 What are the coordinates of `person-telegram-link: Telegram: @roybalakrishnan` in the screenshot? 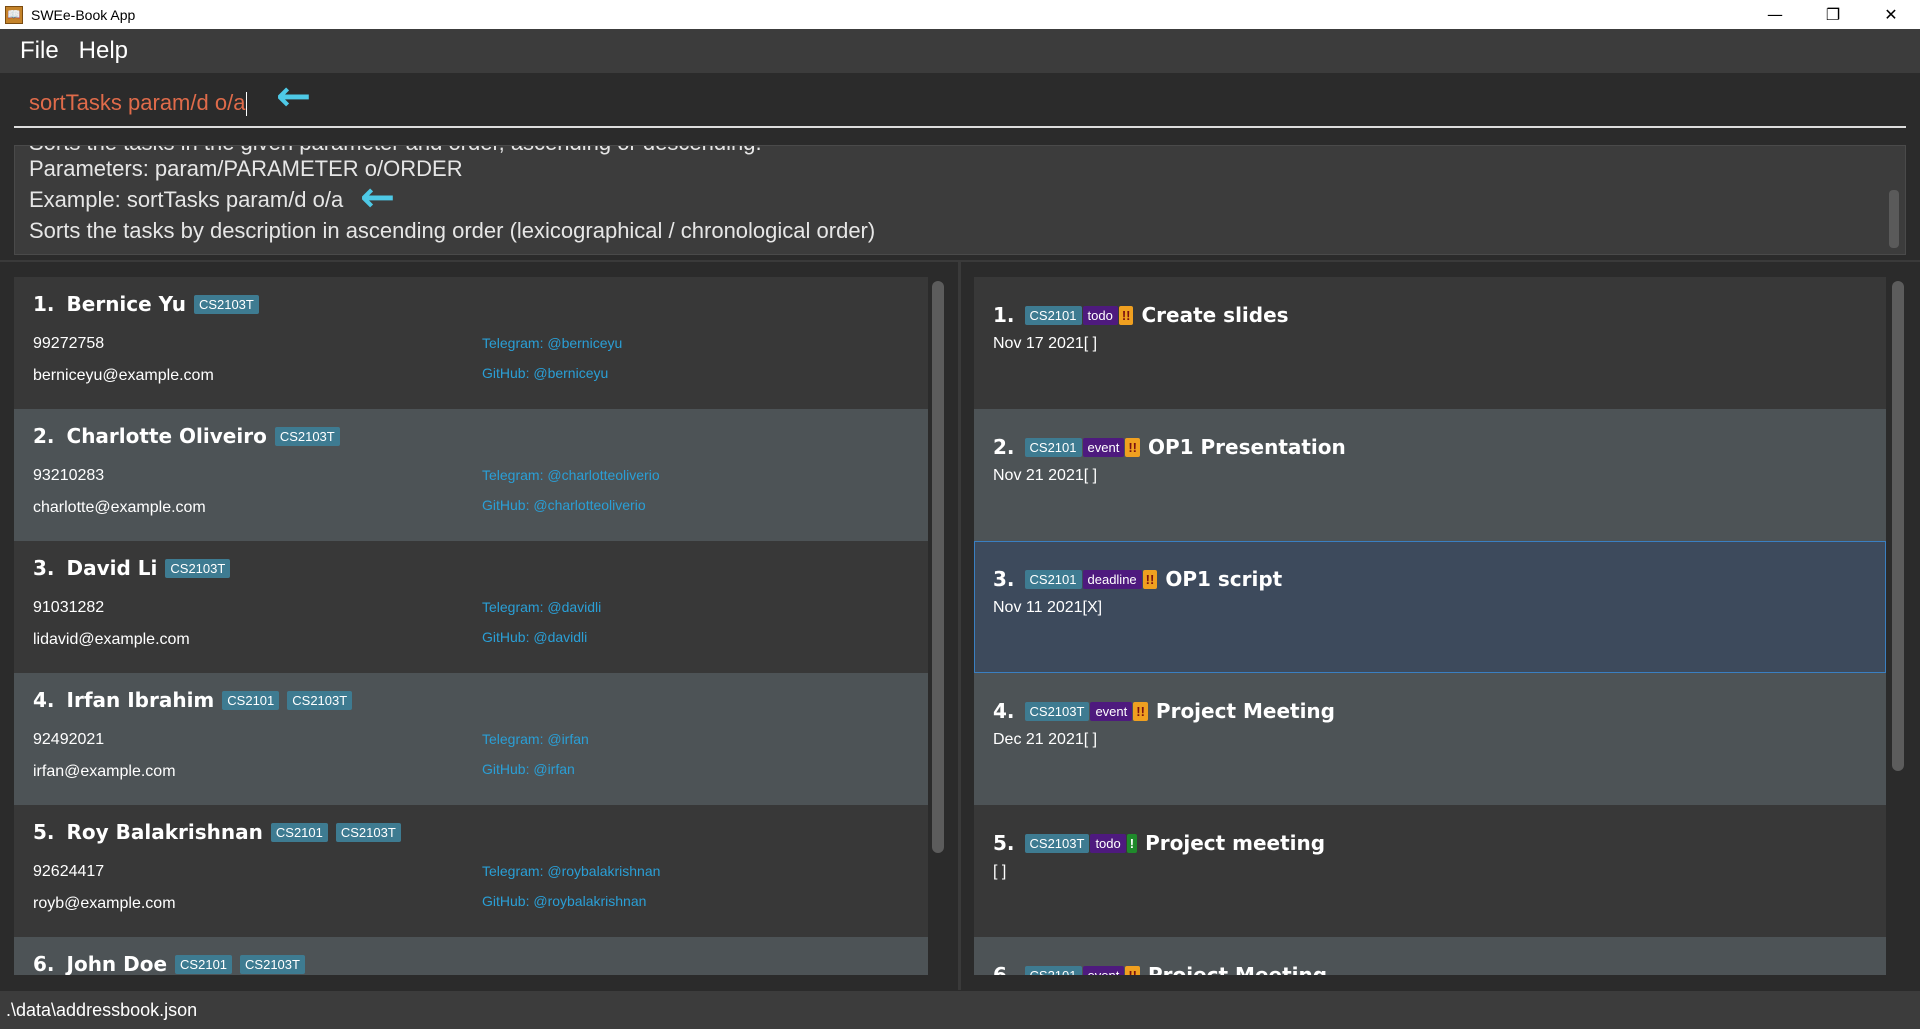 It's located at (571, 871).